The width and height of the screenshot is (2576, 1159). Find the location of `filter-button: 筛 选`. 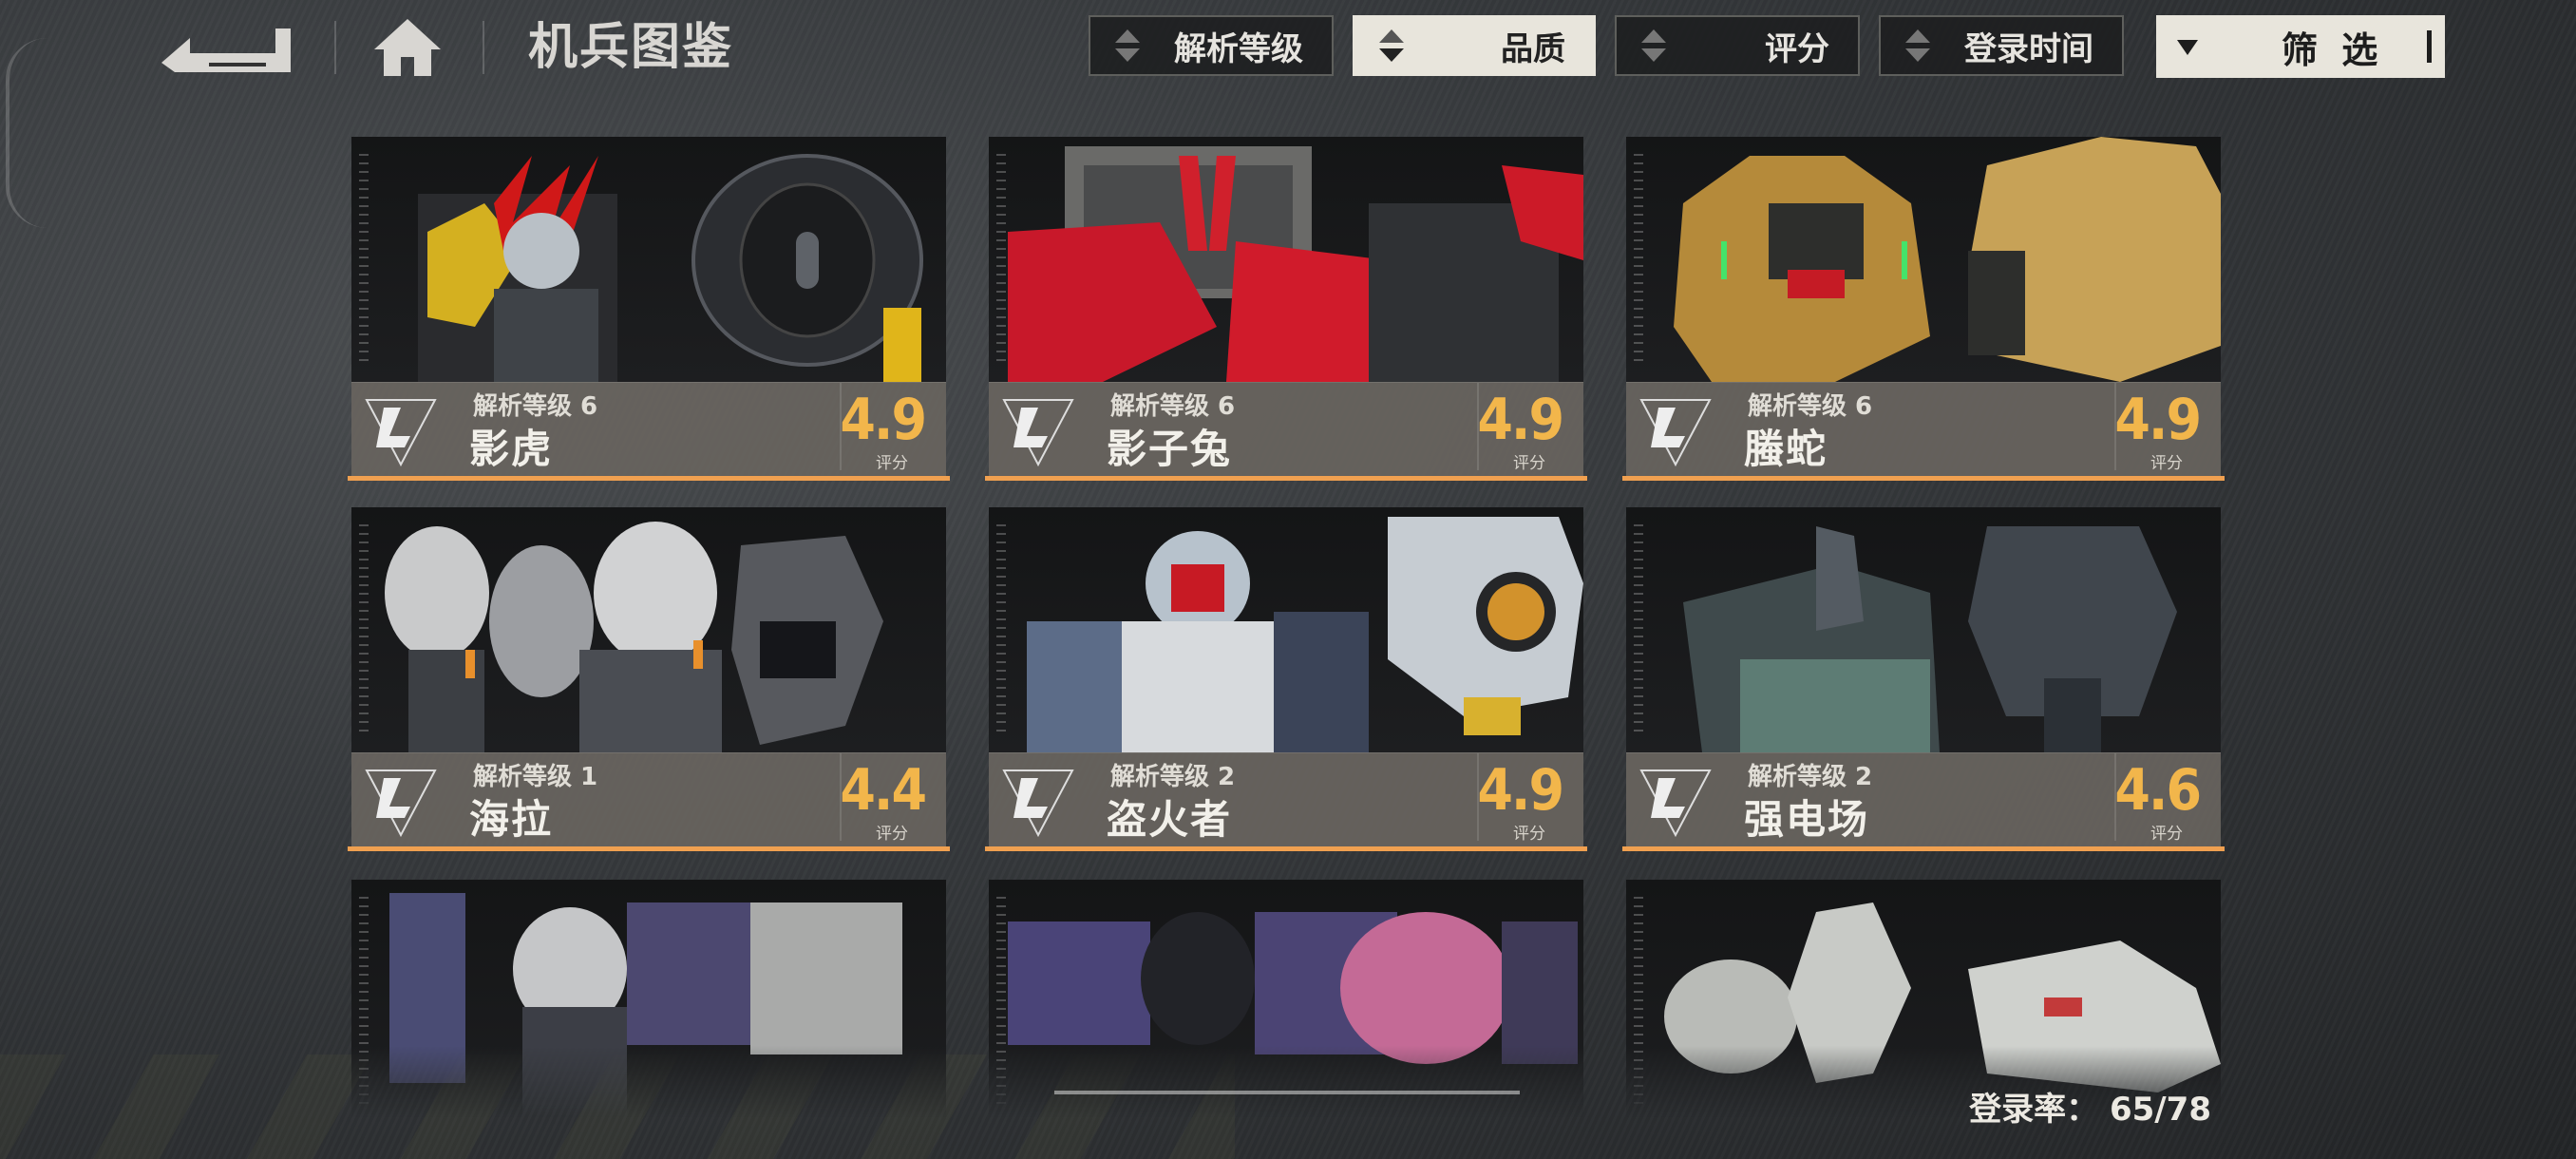

filter-button: 筛 选 is located at coordinates (2300, 46).